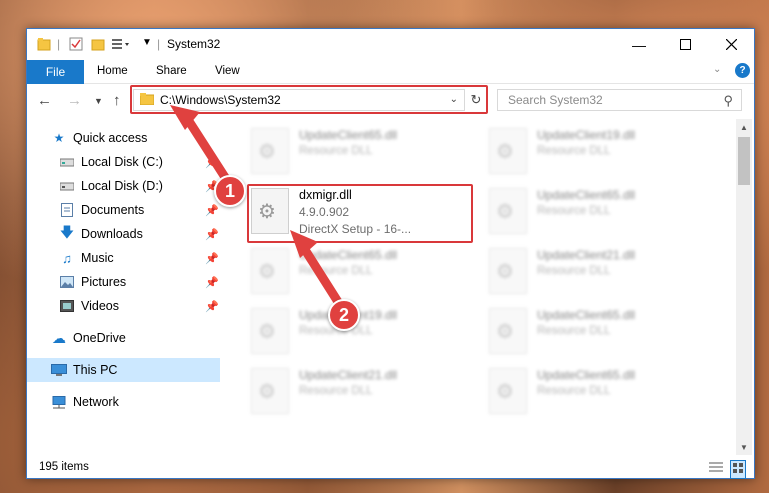  What do you see at coordinates (257, 207) in the screenshot?
I see `annotation-arrows` at bounding box center [257, 207].